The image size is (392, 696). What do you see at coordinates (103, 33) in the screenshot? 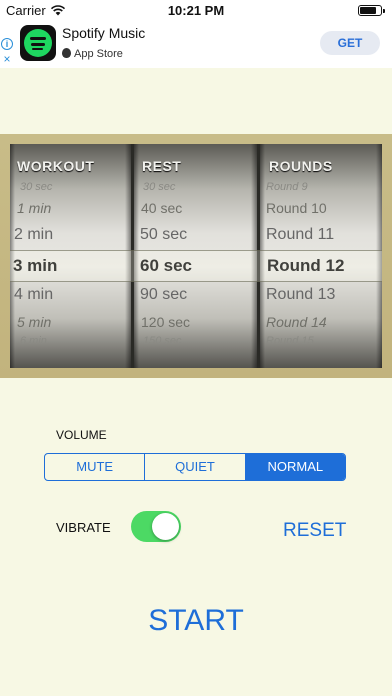
I see `ad-title: Spotify Music` at bounding box center [103, 33].